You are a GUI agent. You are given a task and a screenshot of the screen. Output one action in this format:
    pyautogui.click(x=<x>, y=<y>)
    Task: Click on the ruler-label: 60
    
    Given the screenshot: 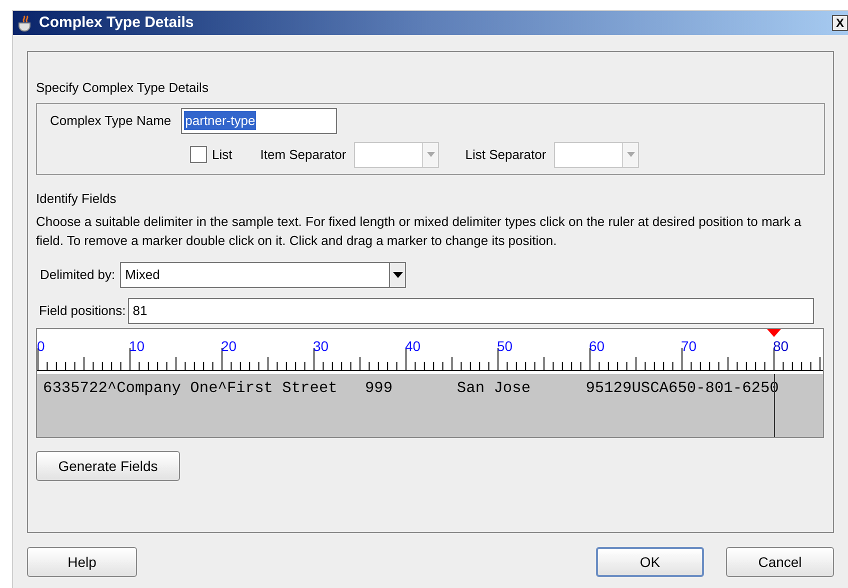 What is the action you would take?
    pyautogui.click(x=597, y=345)
    